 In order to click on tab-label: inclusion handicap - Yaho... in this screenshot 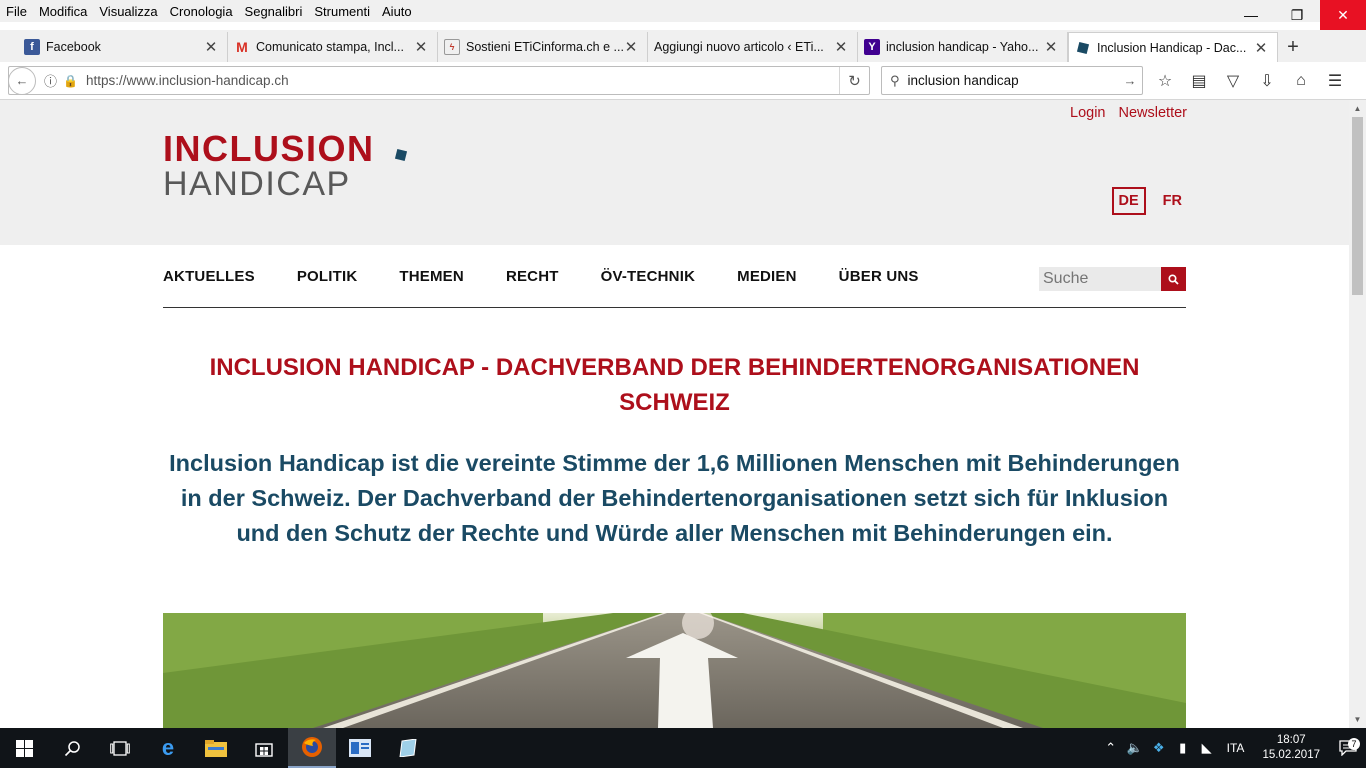, I will do `click(962, 47)`.